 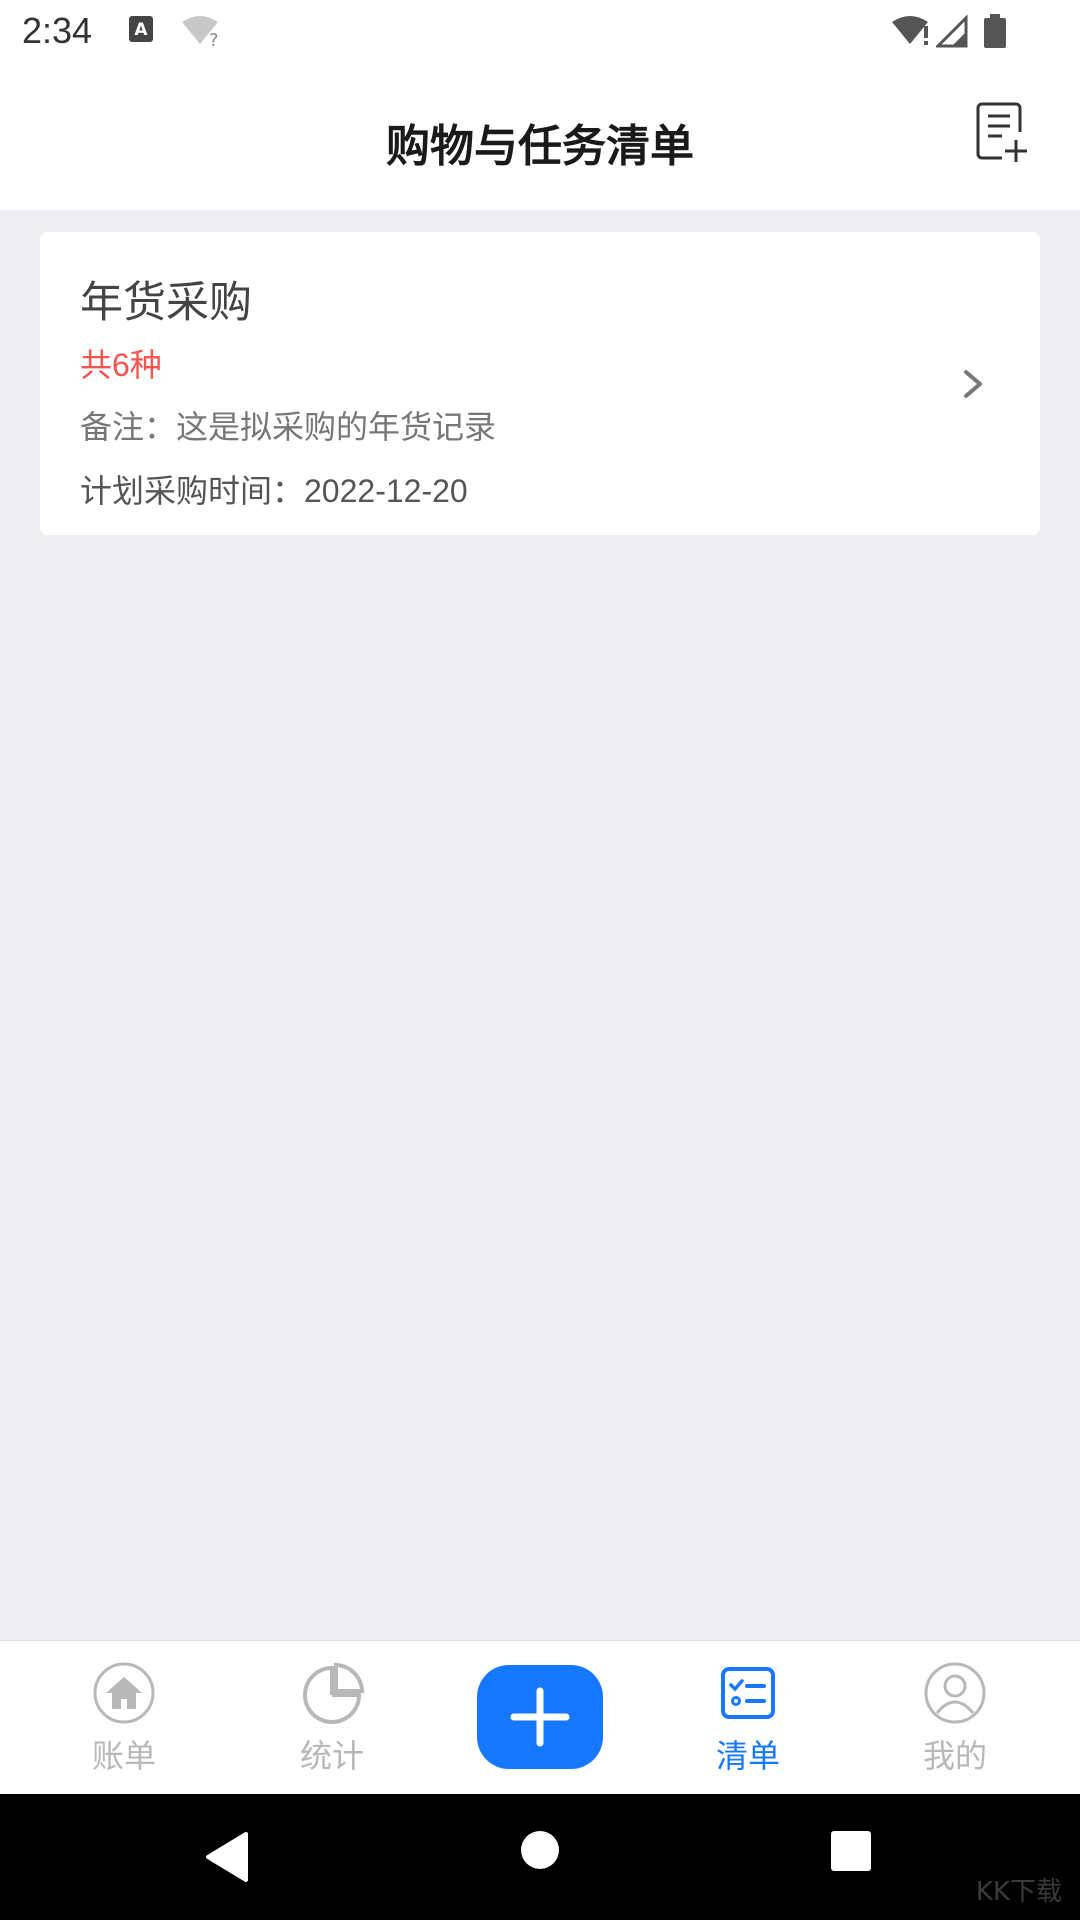 What do you see at coordinates (333, 1693) in the screenshot?
I see `pie-chart-icon` at bounding box center [333, 1693].